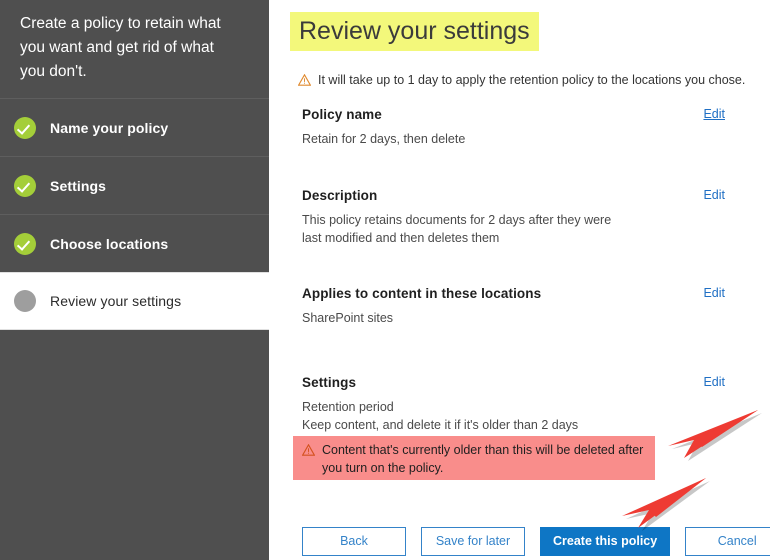  Describe the element at coordinates (109, 127) in the screenshot. I see `sidebar-item-label: Name your policy` at that location.